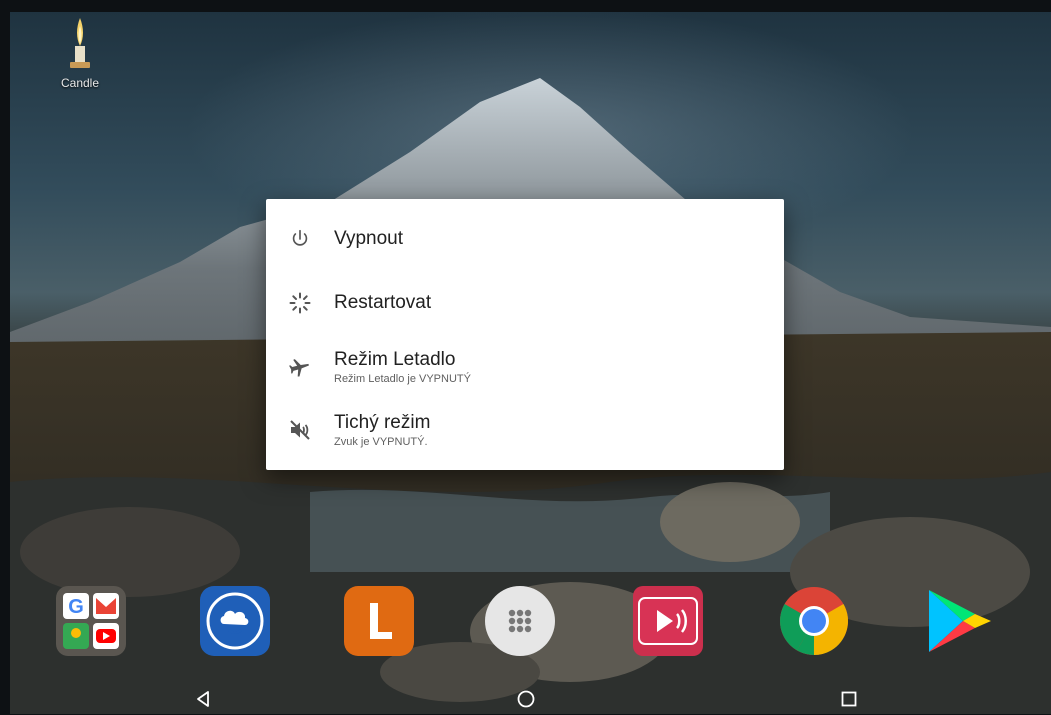 The image size is (1051, 715). I want to click on launcher-l-icon, so click(379, 621).